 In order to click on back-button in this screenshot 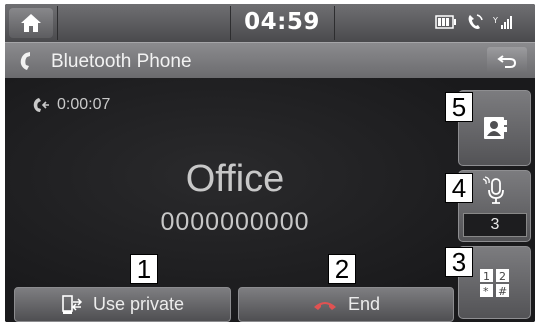, I will do `click(507, 60)`.